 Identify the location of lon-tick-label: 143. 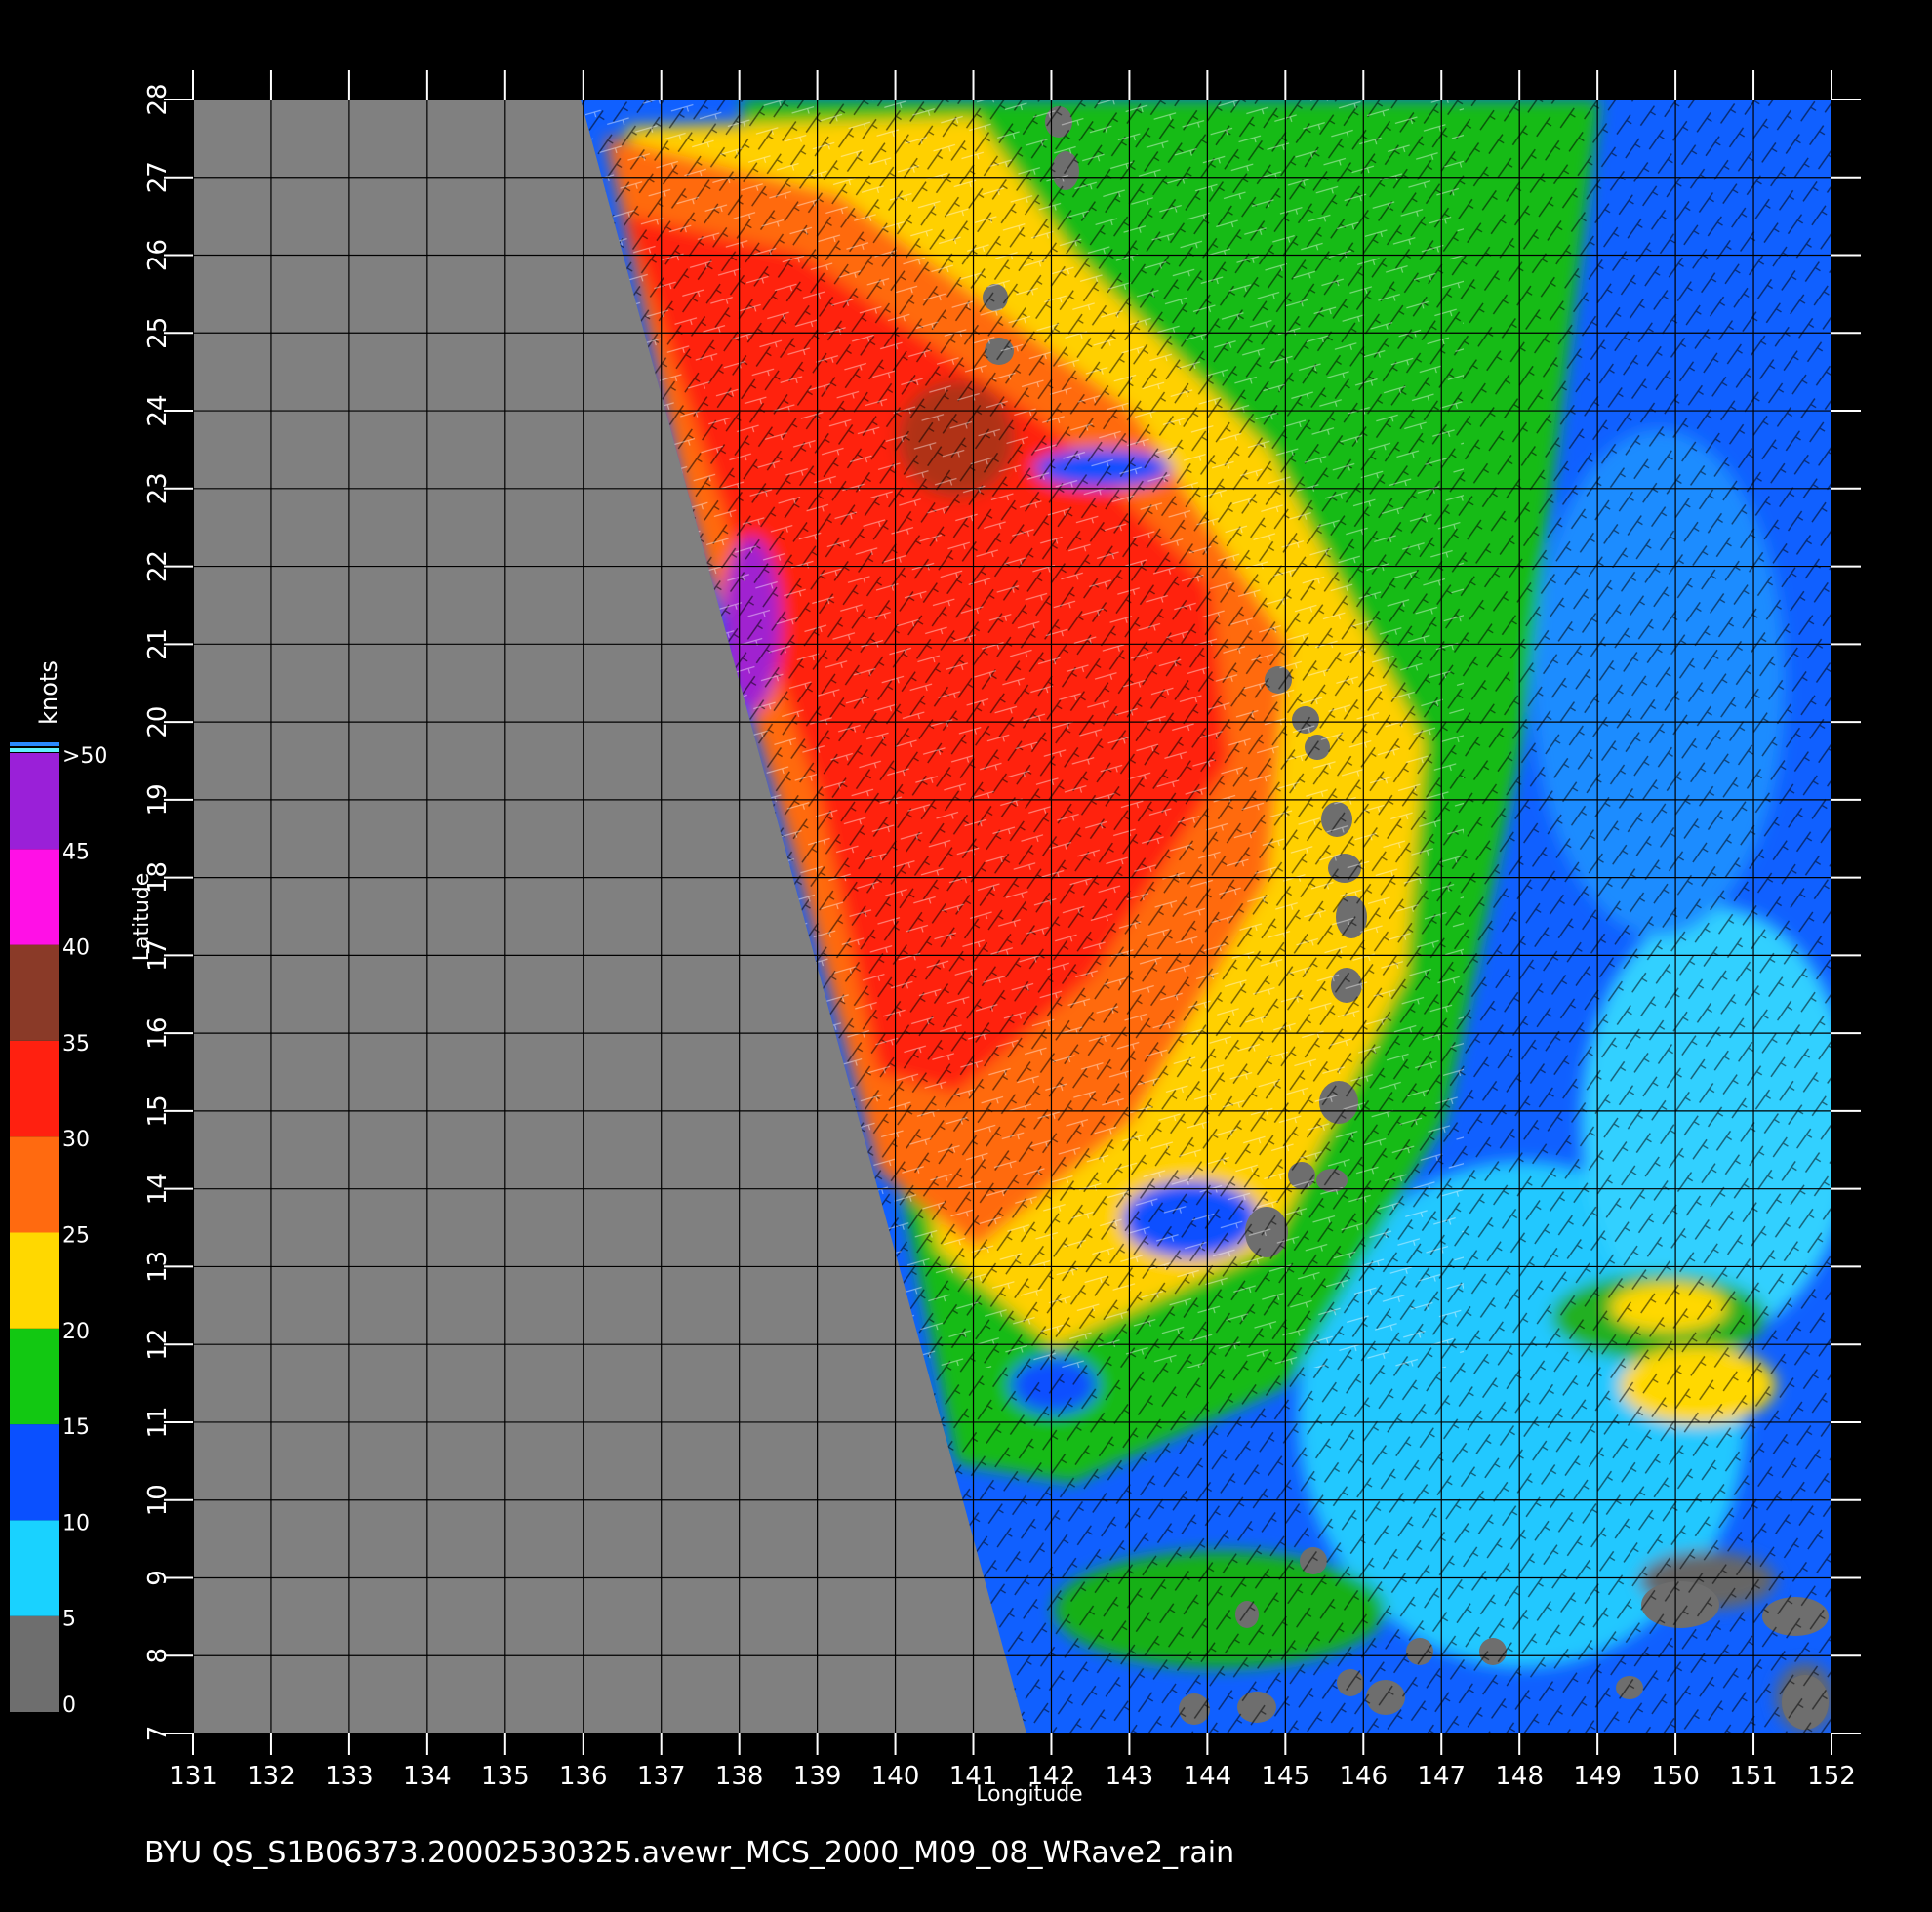
(1130, 1776).